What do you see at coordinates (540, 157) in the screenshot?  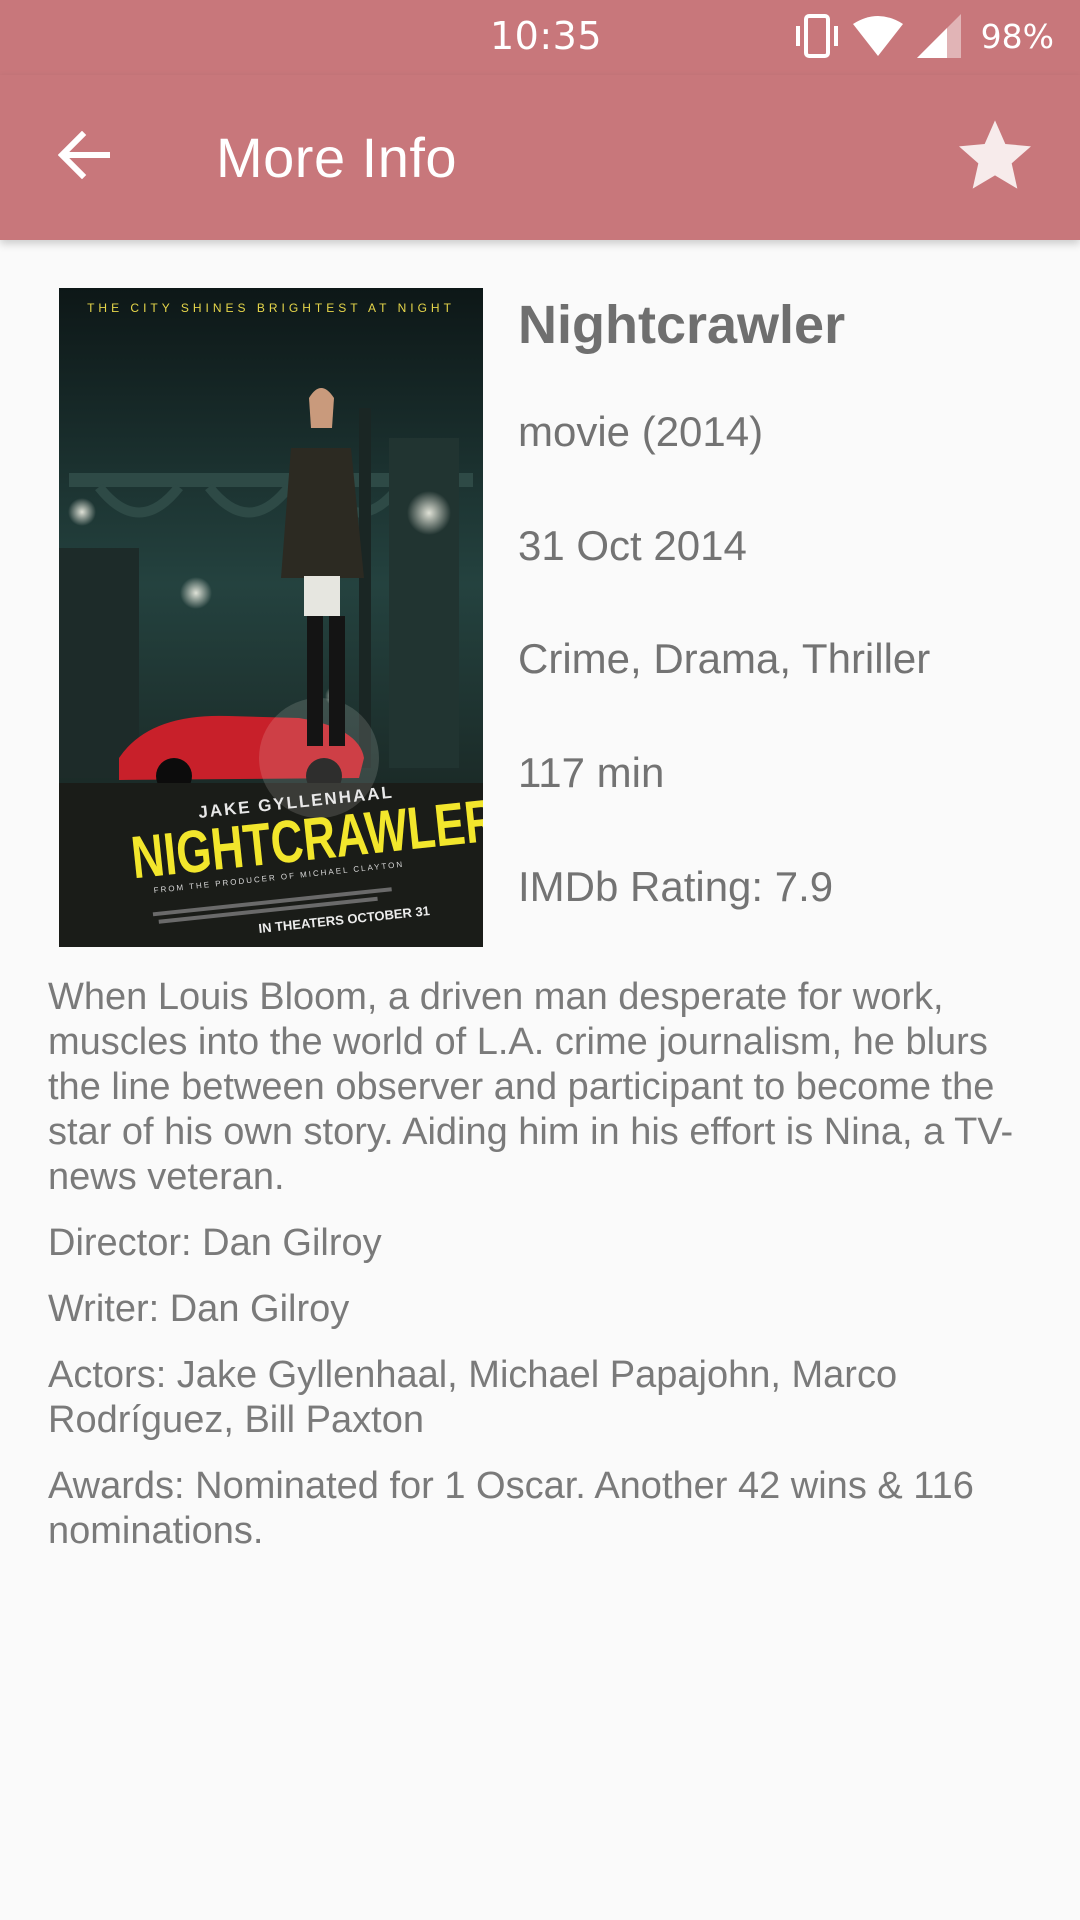 I see `app-bar: More Info` at bounding box center [540, 157].